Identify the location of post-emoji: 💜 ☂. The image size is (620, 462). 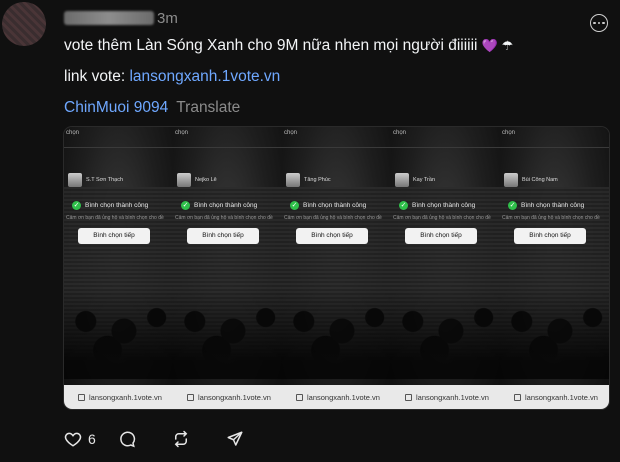
(497, 45).